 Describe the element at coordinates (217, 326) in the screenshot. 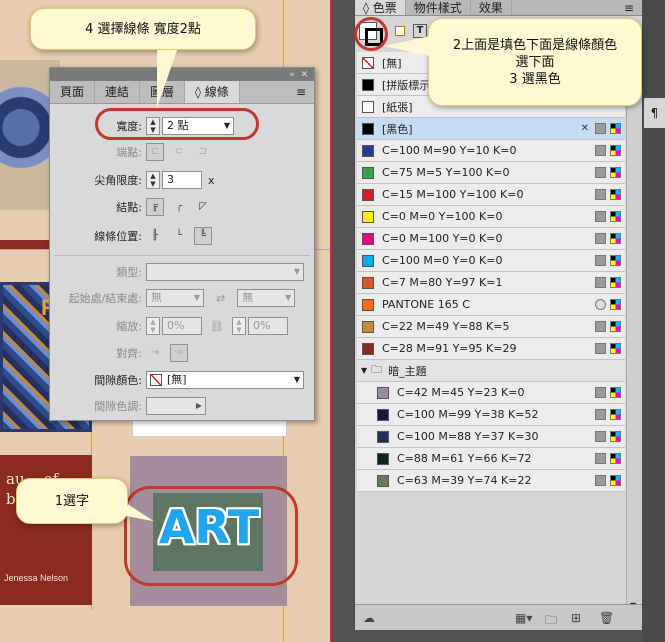

I see `link-icon: ⛓` at that location.